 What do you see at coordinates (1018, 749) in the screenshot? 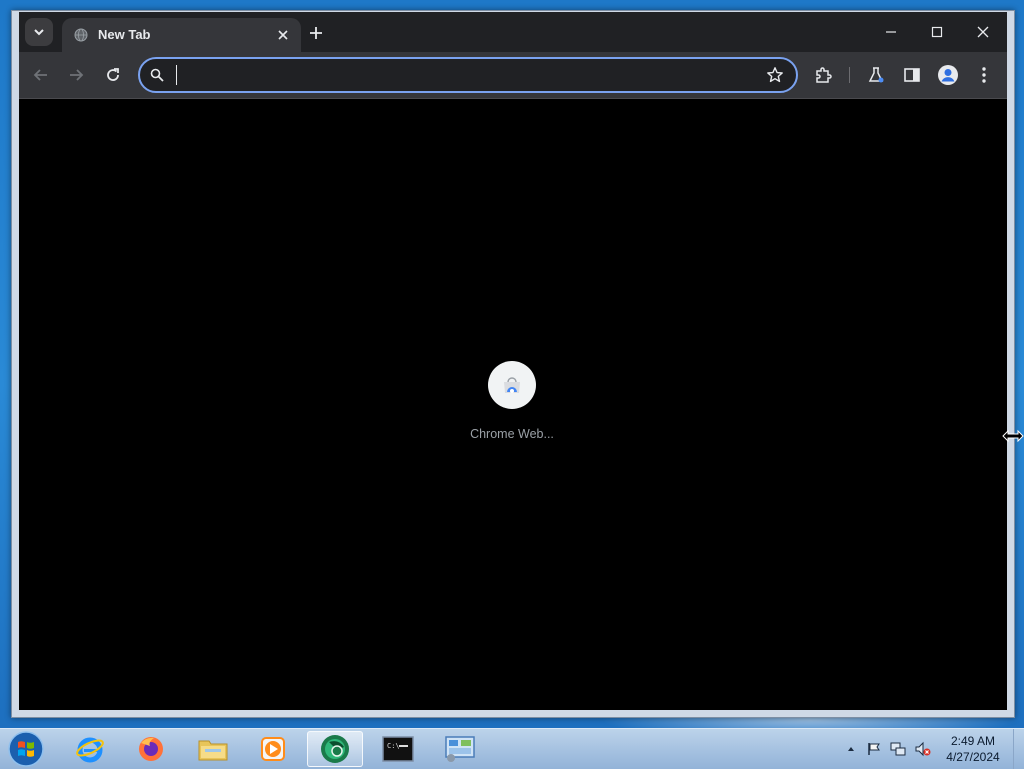
I see `show-desktop-button` at bounding box center [1018, 749].